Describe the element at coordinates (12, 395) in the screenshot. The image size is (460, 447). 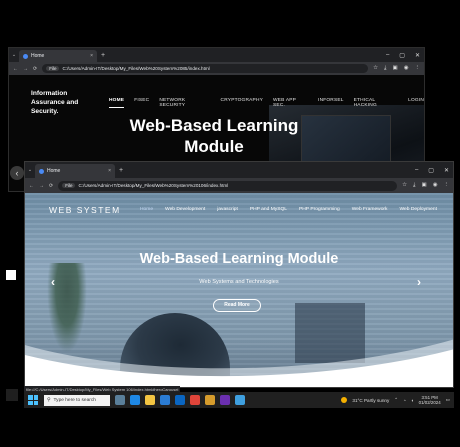
I see `desktop-corner-icon` at that location.